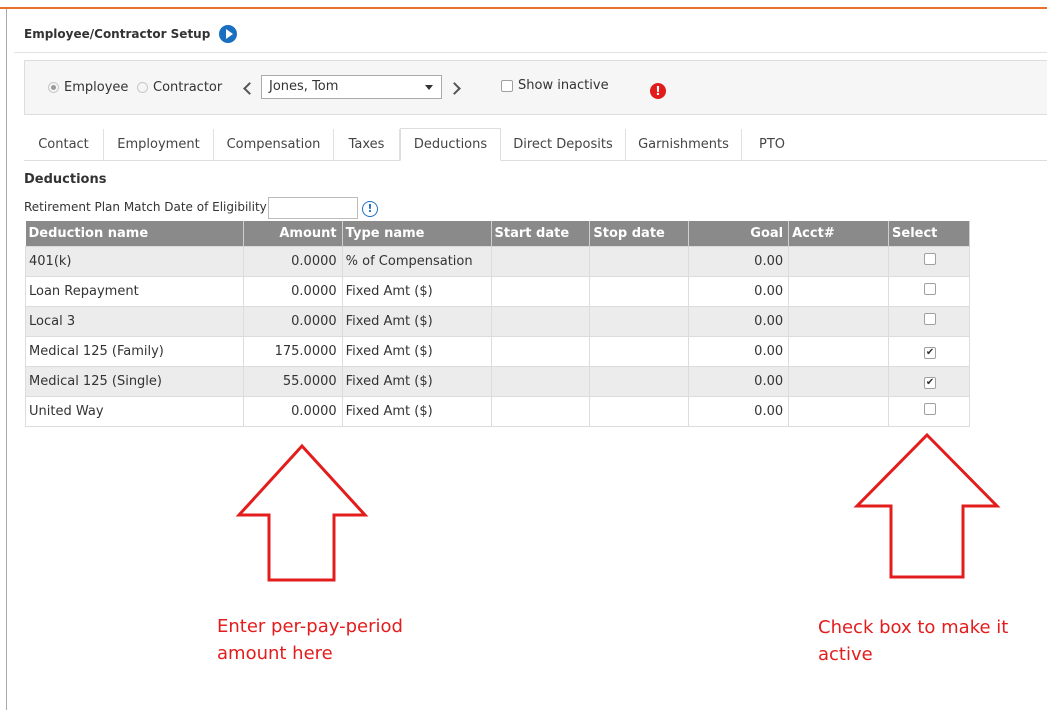  I want to click on select-up-arrow, so click(927, 505).